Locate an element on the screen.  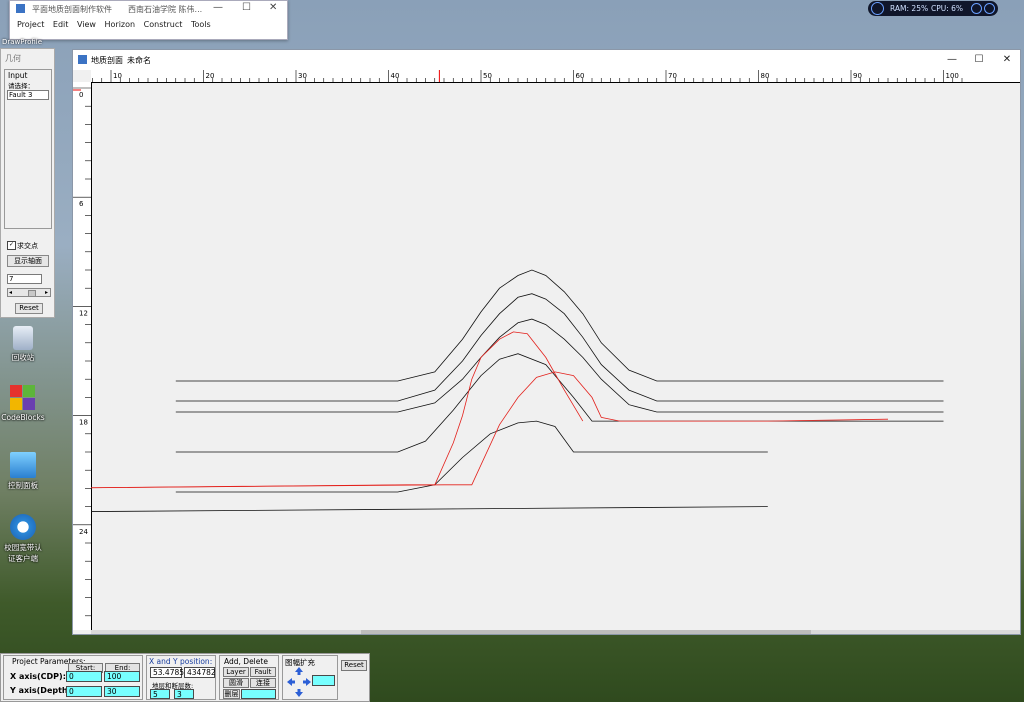
control-panel-icon is located at coordinates (23, 465).